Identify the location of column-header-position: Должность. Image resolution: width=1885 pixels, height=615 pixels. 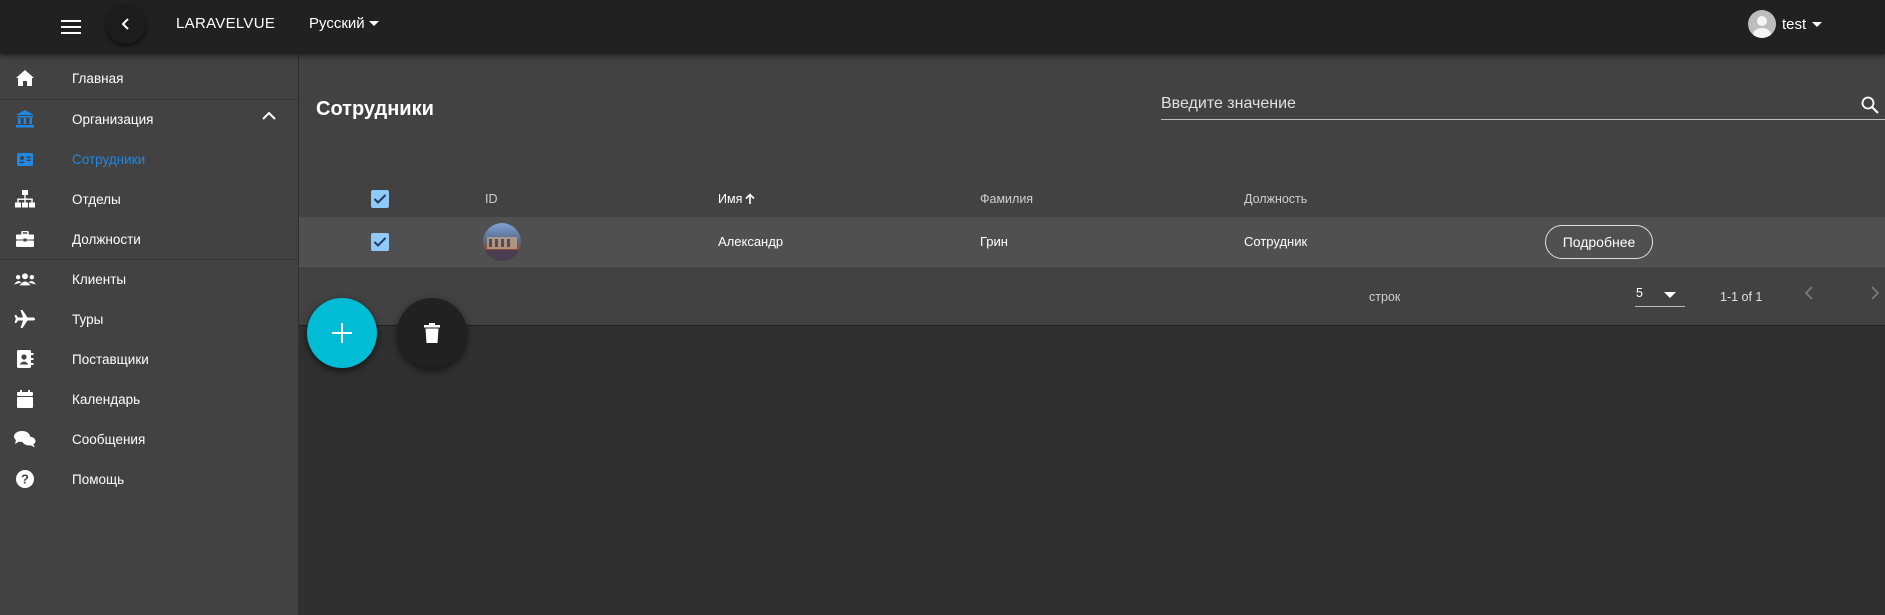
(1275, 199).